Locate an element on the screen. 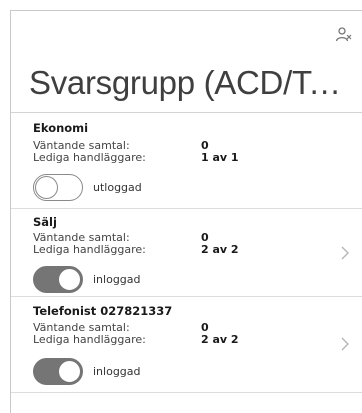 The width and height of the screenshot is (362, 413). group-name: Ekonomi is located at coordinates (61, 128).